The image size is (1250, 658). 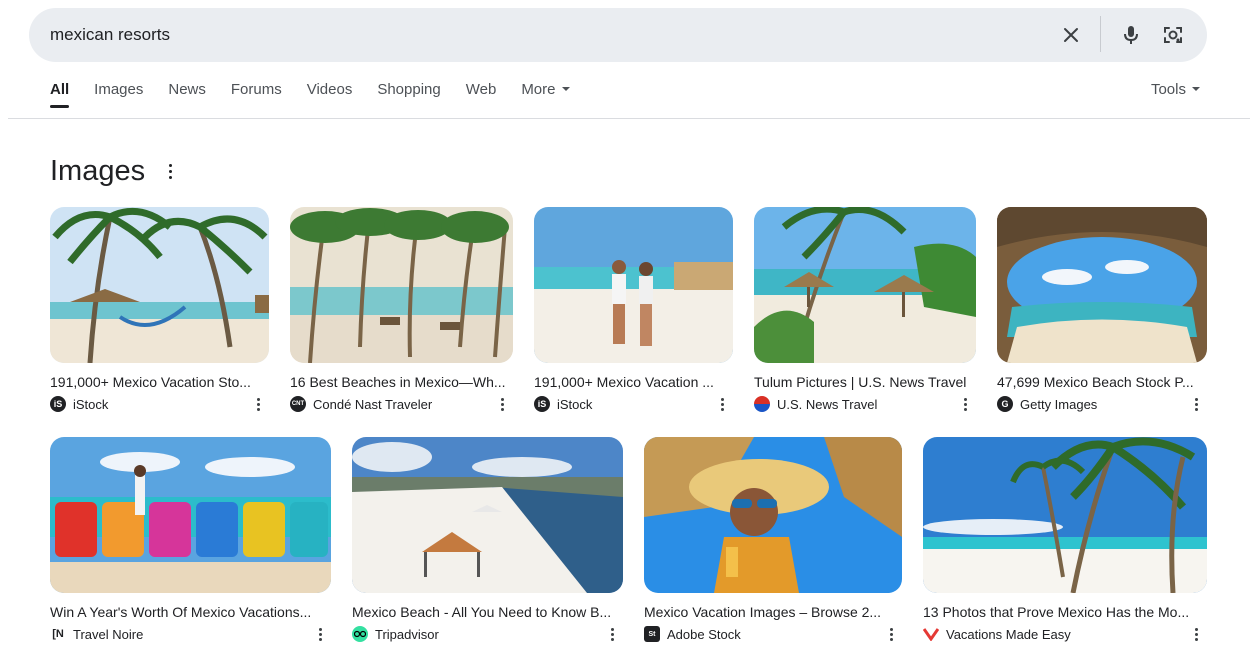 I want to click on source-name: Travel Noire, so click(x=108, y=634).